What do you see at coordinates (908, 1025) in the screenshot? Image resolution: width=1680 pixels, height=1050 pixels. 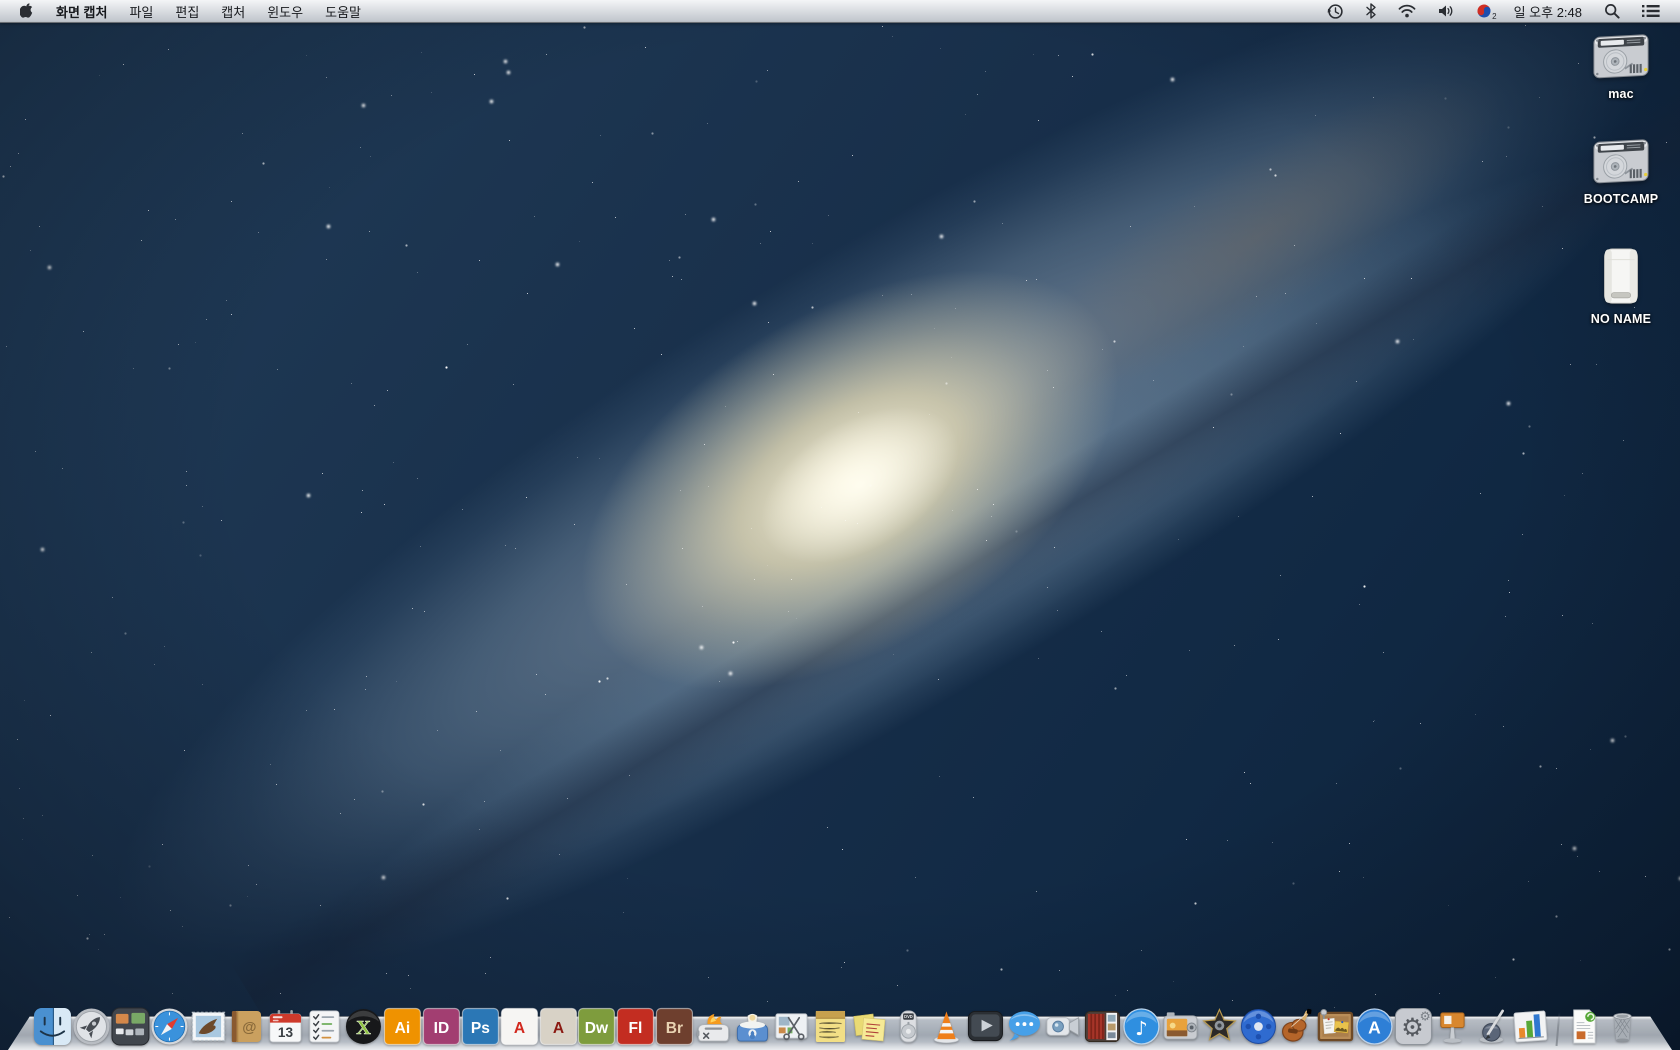 I see `dock-item-dvd-player: DVD` at bounding box center [908, 1025].